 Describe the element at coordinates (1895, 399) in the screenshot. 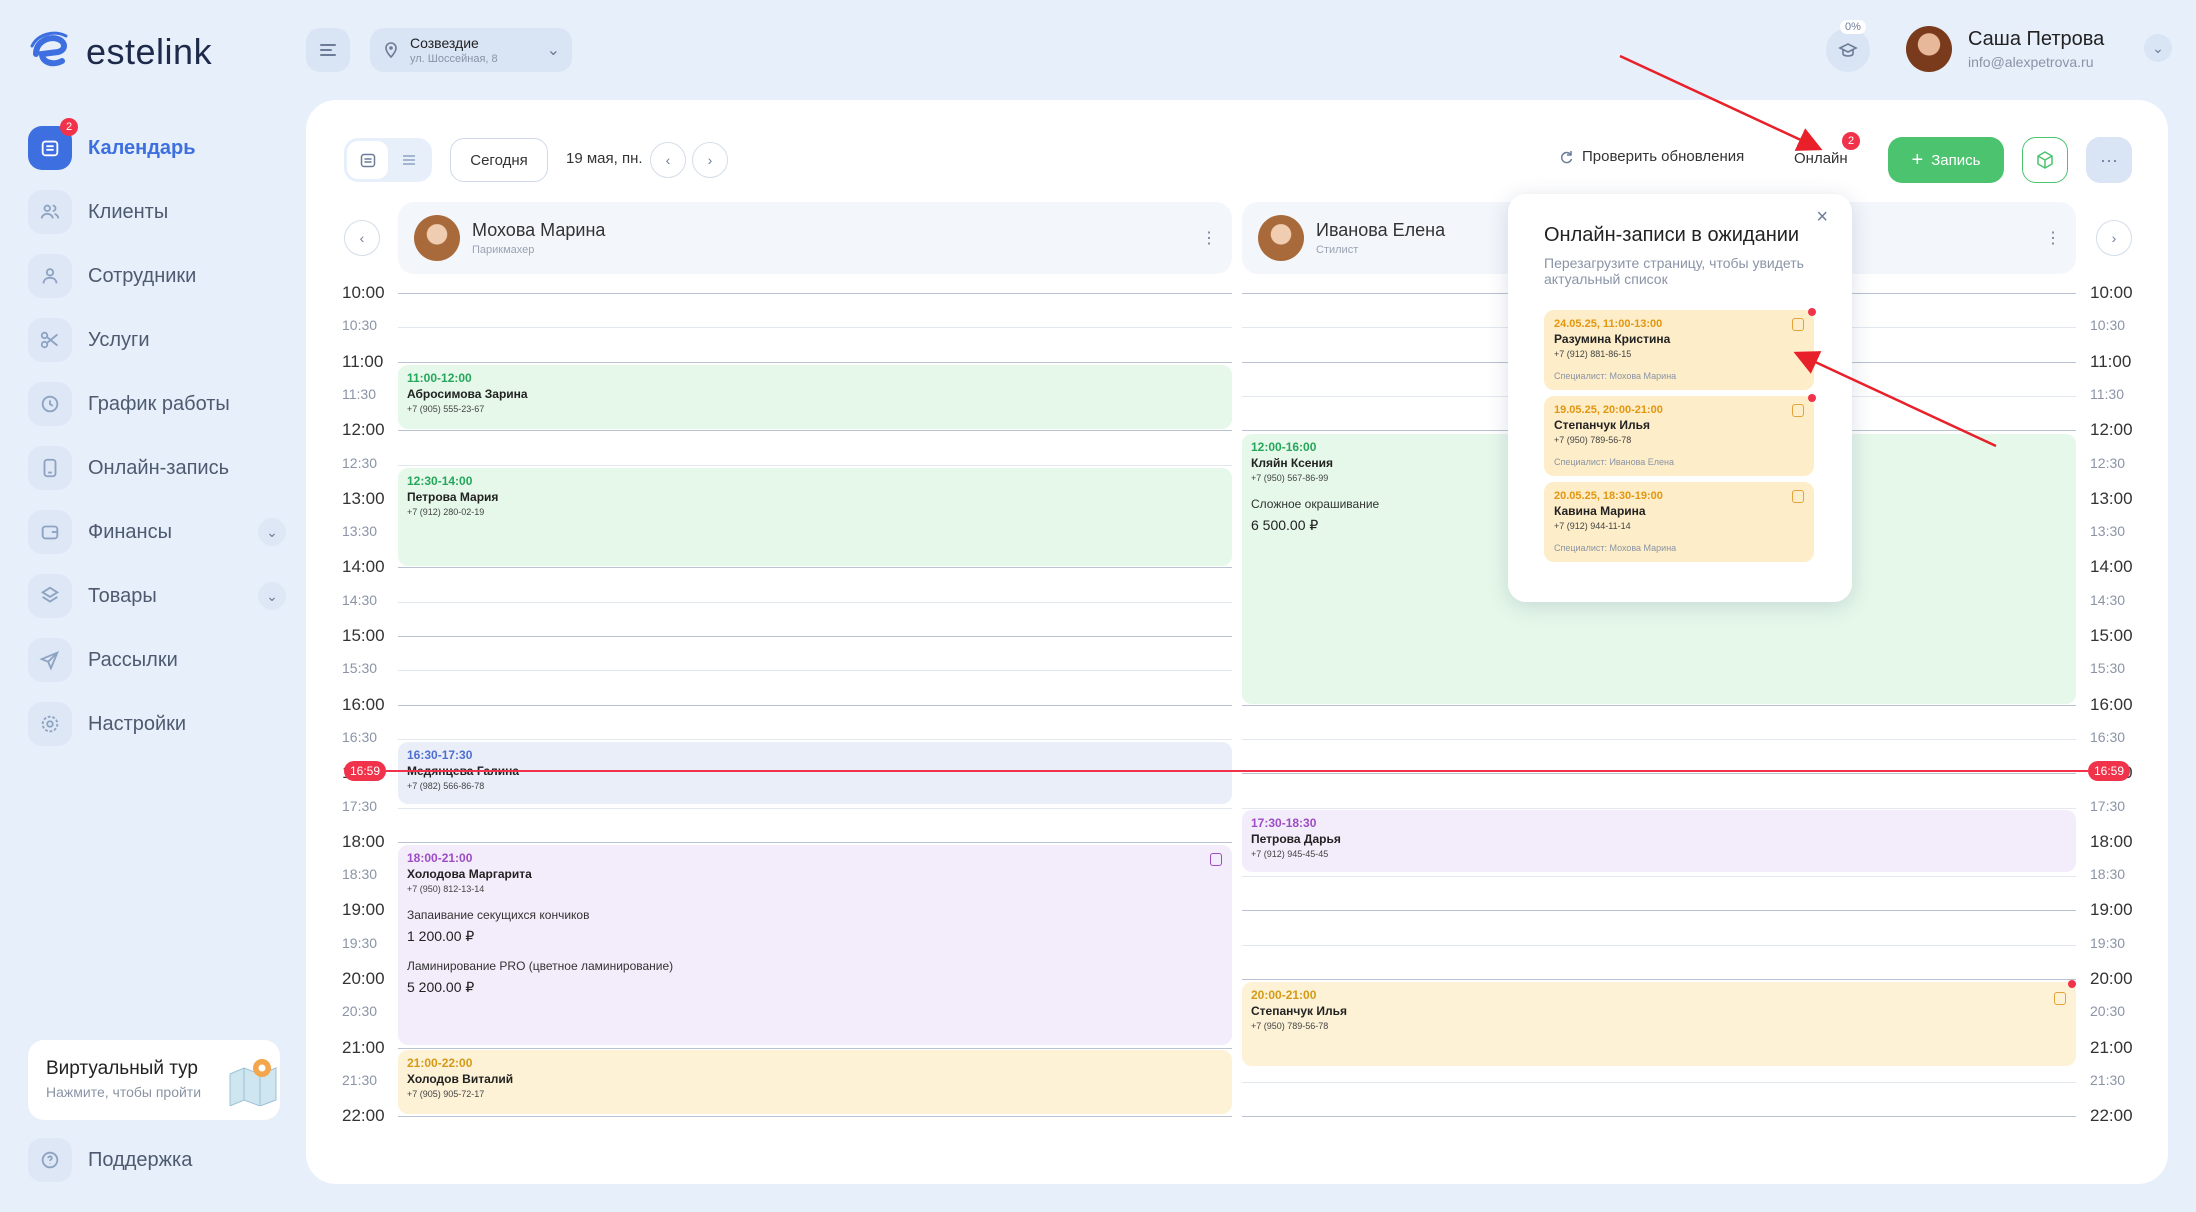

I see `arrow-to-card` at that location.